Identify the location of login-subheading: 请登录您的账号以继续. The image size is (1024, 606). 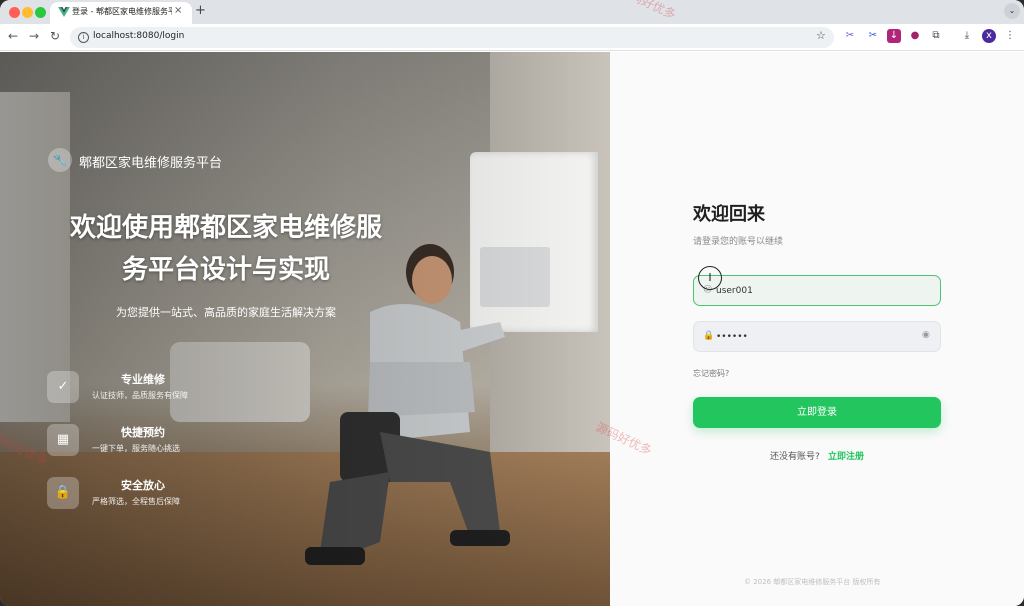
(738, 242).